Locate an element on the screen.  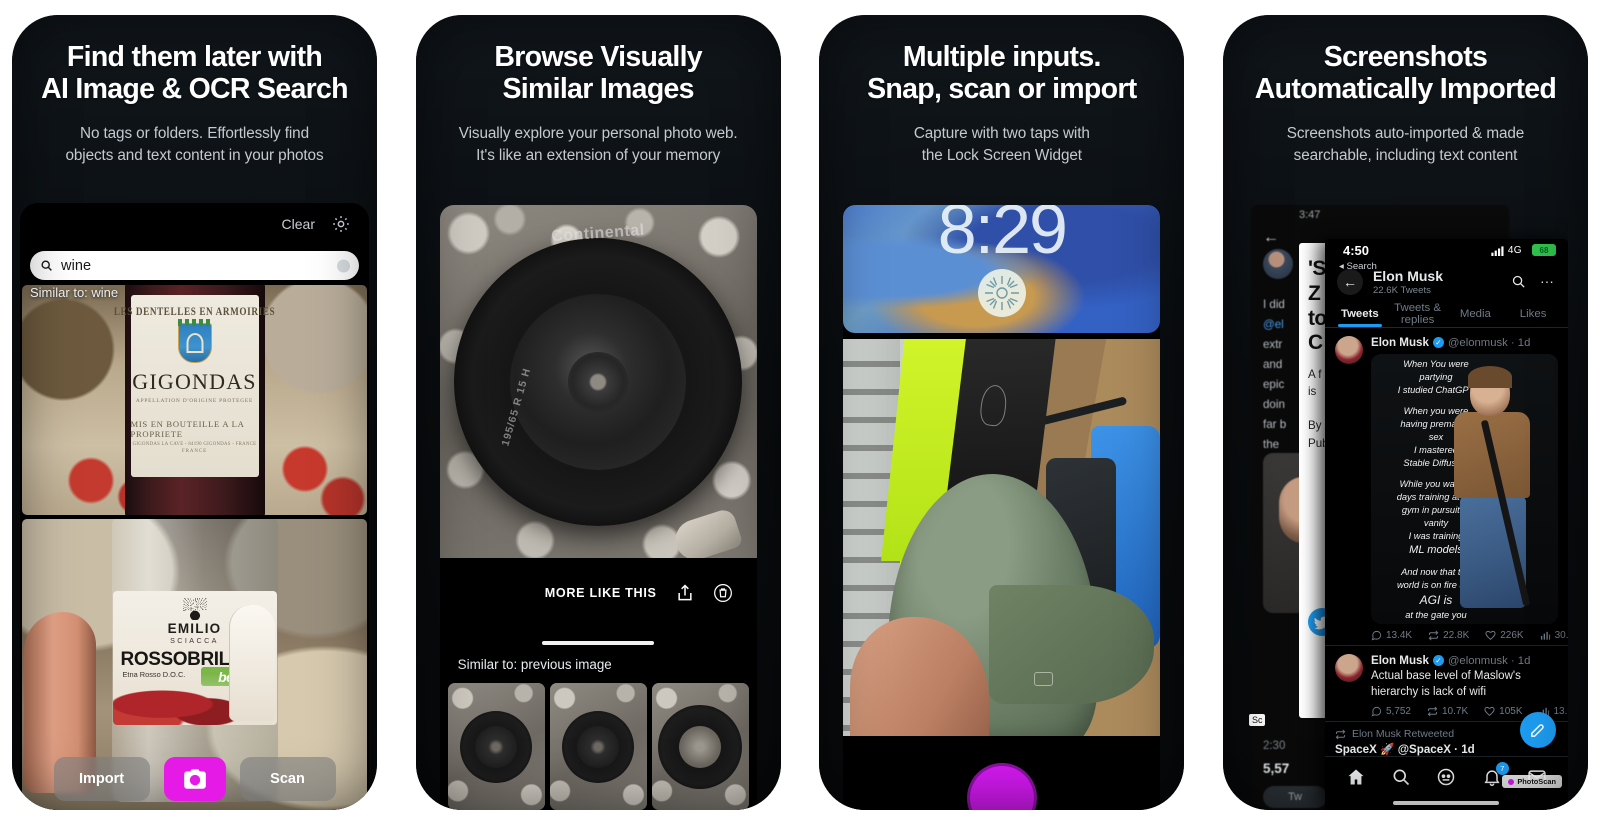
like-count: 105K is located at coordinates (1503, 712).